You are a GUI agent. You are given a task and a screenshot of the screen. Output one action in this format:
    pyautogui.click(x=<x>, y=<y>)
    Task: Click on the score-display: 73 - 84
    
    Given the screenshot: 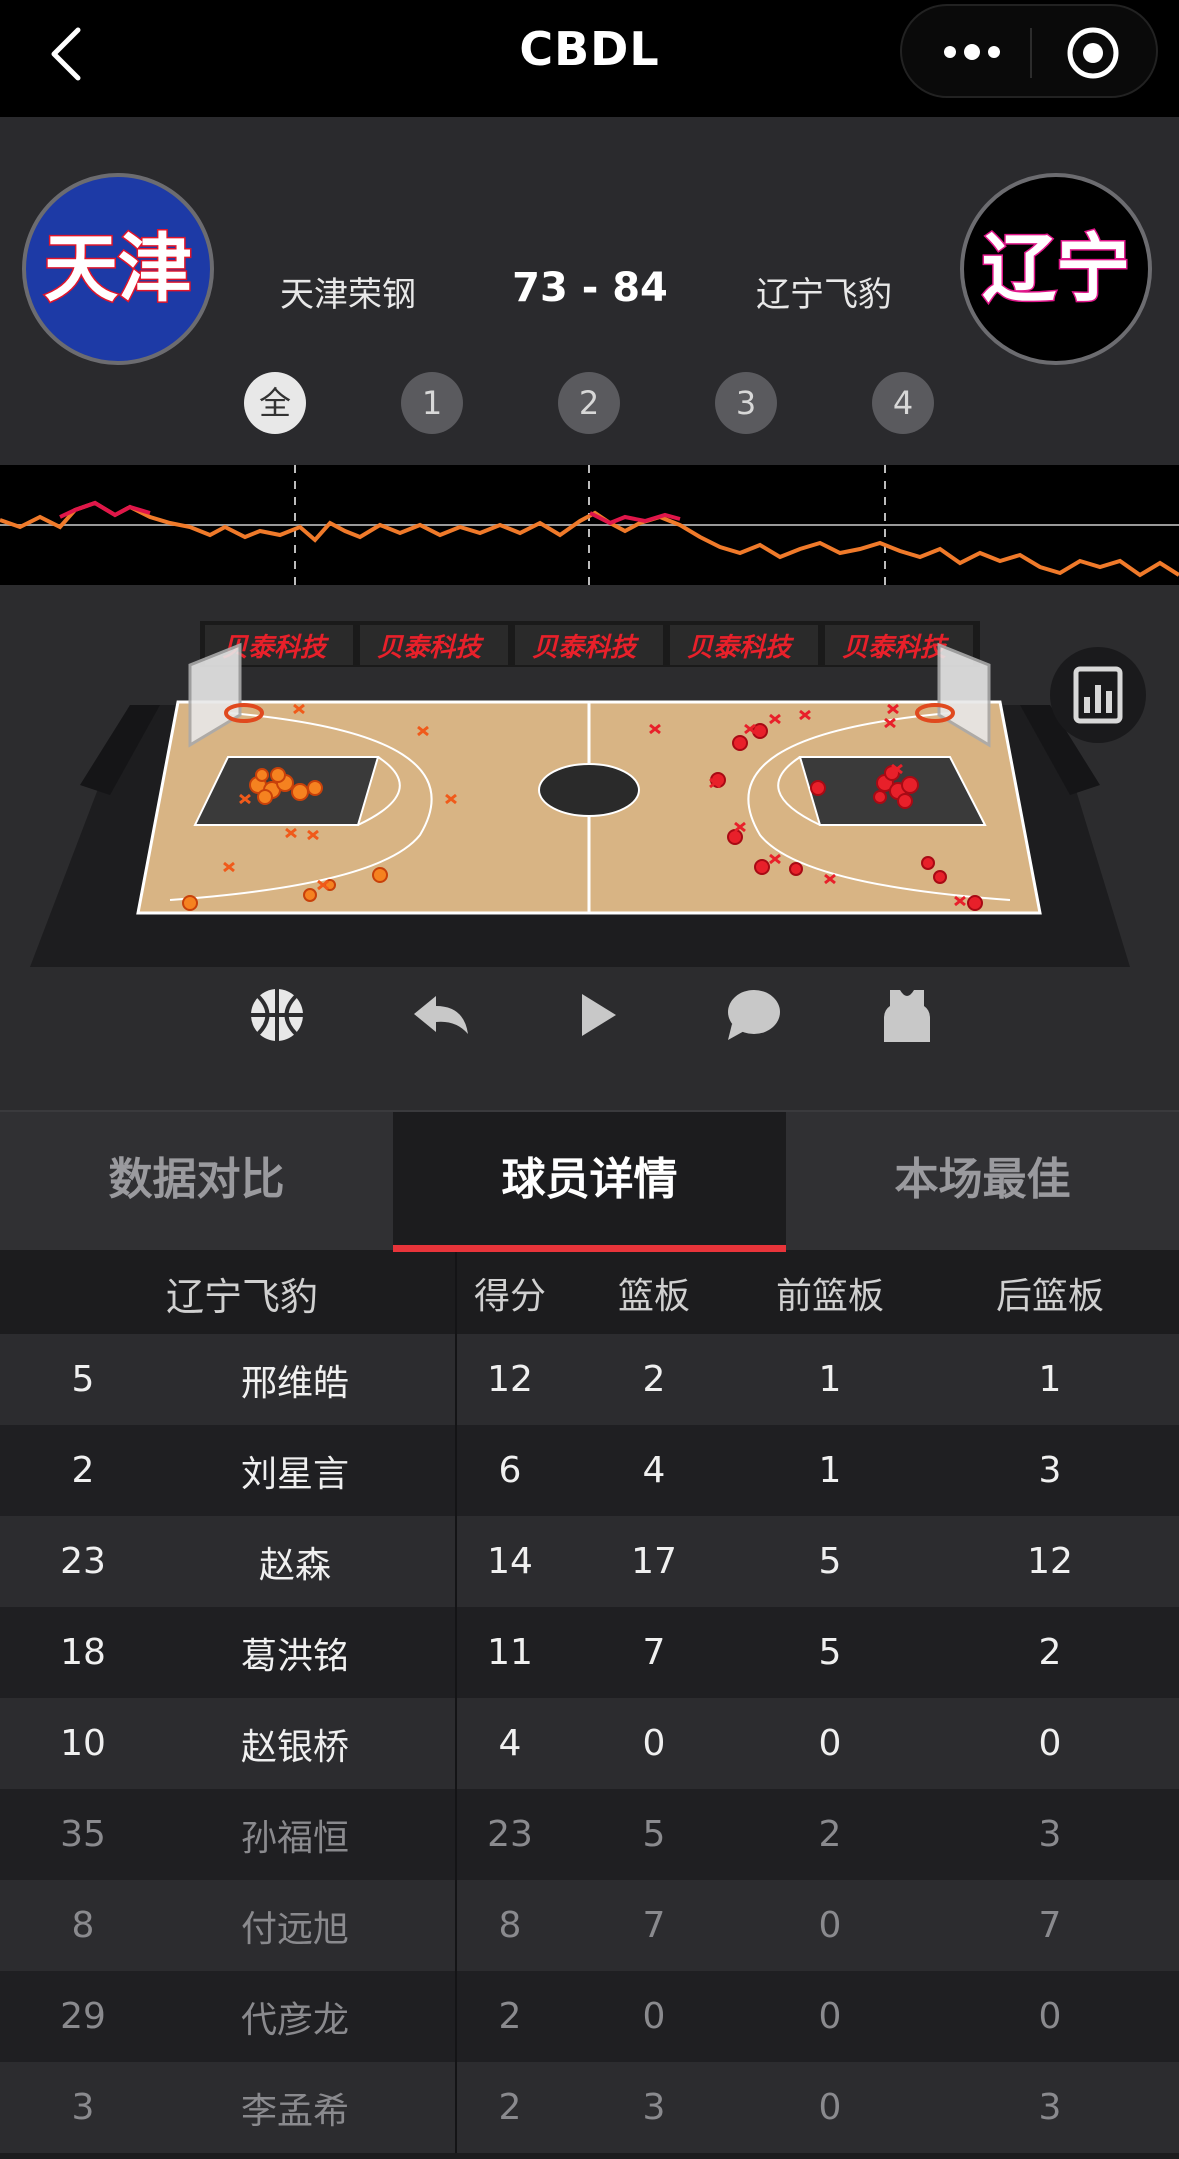 What is the action you would take?
    pyautogui.click(x=590, y=288)
    